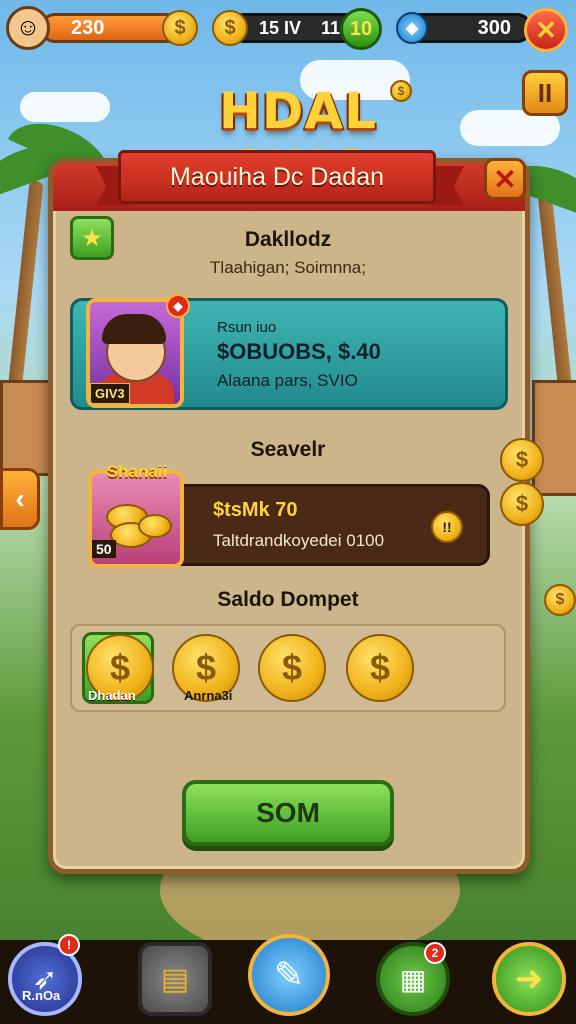  I want to click on cloud, so click(65, 107).